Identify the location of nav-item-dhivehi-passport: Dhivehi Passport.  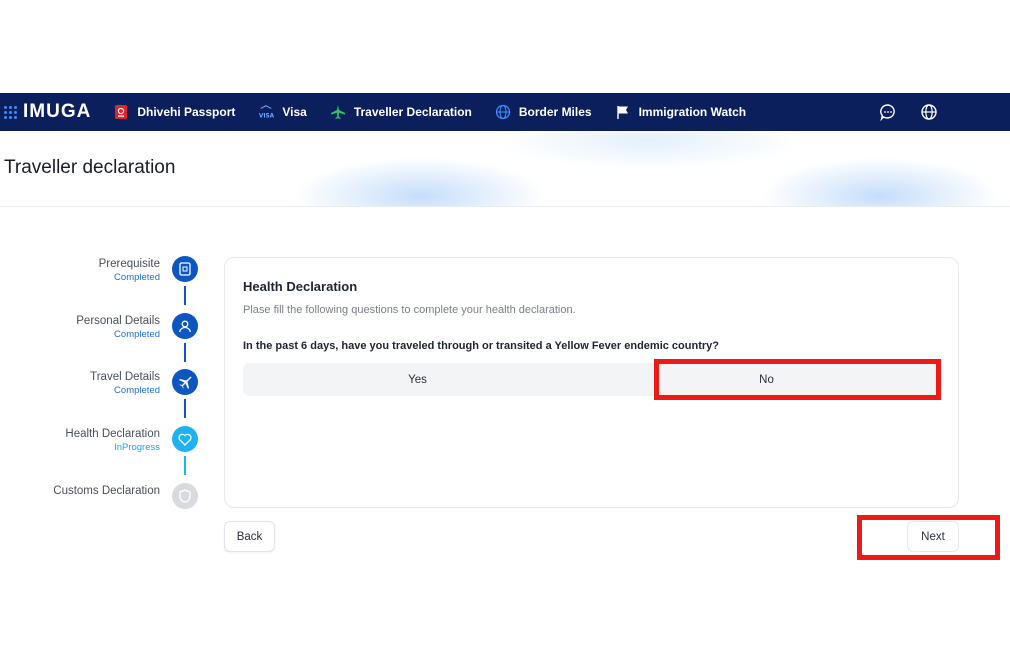
(174, 112).